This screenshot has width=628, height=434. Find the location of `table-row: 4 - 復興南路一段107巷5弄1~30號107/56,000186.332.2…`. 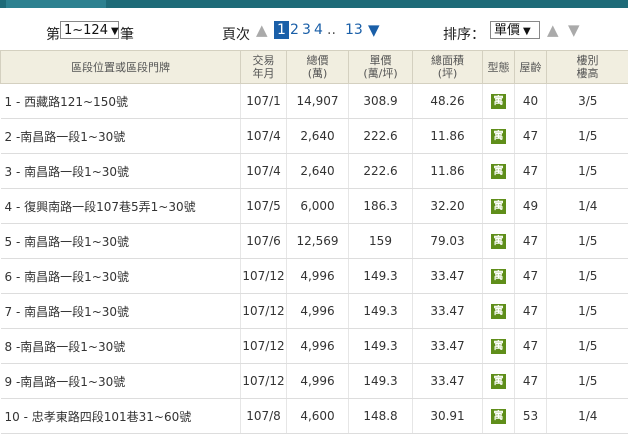

table-row: 4 - 復興南路一段107巷5弄1~30號107/56,000186.332.2… is located at coordinates (314, 206).